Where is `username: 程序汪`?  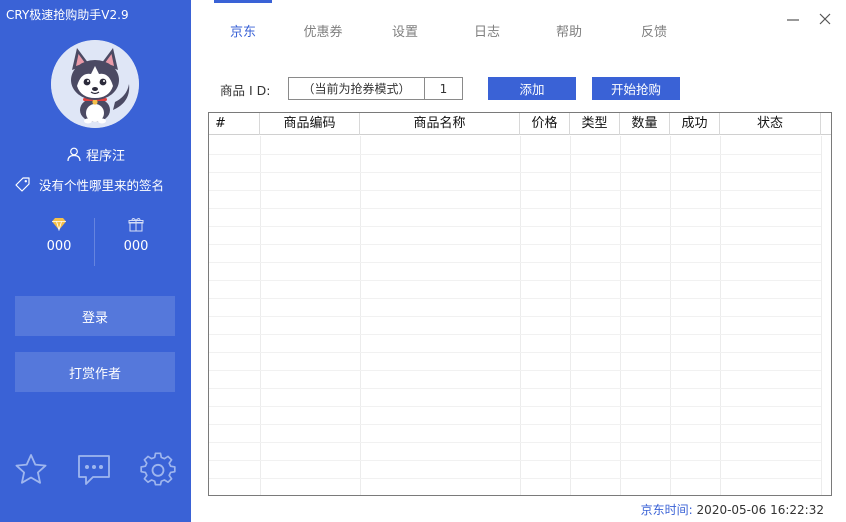
username: 程序汪 is located at coordinates (105, 156).